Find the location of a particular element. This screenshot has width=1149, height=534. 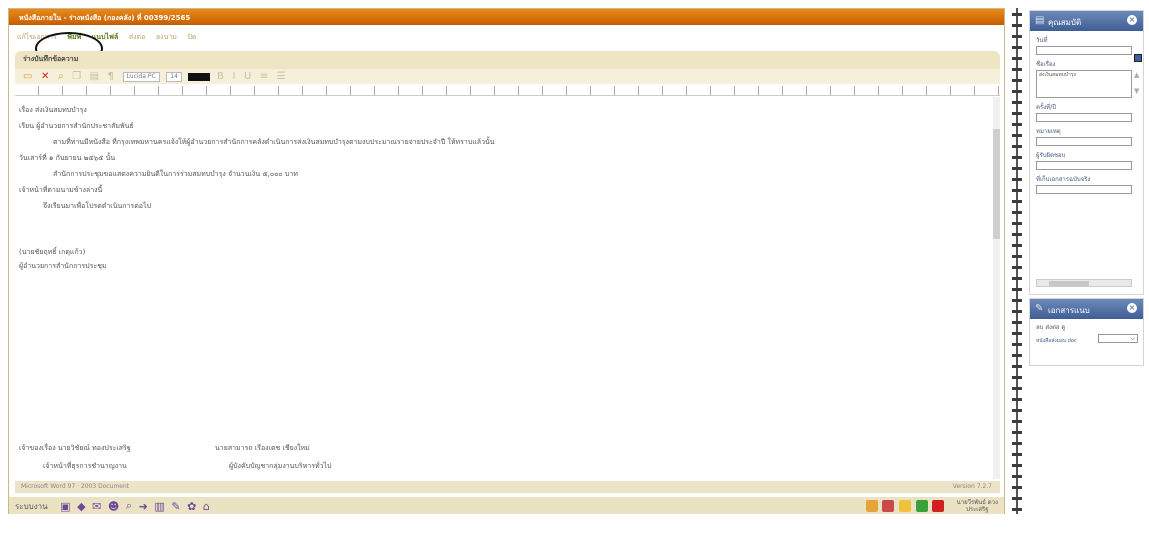

edit-icon: ✎ is located at coordinates (175, 506).